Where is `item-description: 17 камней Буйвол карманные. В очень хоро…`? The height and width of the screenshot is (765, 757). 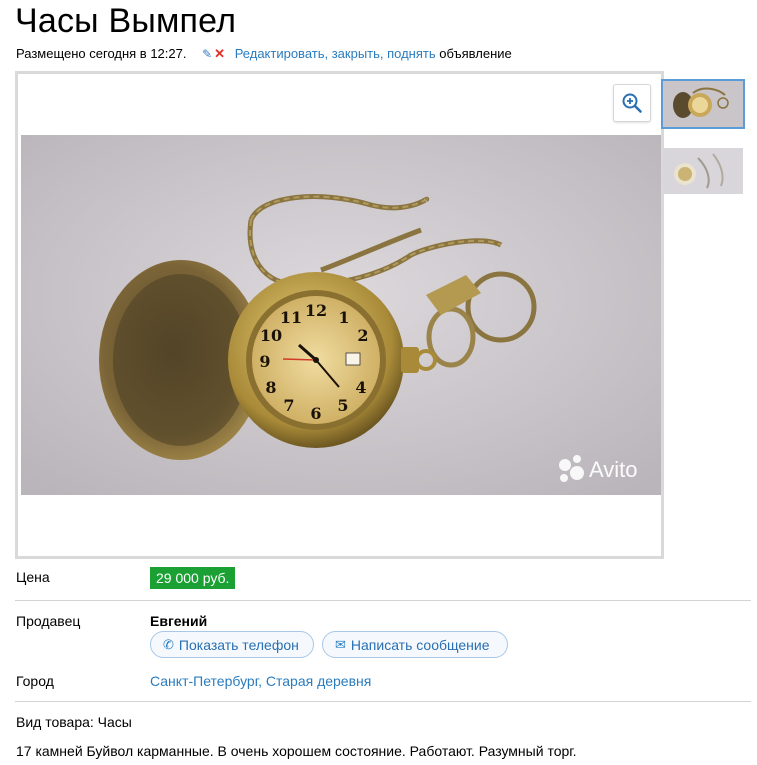
item-description: 17 камней Буйвол карманные. В очень хоро… is located at coordinates (296, 751).